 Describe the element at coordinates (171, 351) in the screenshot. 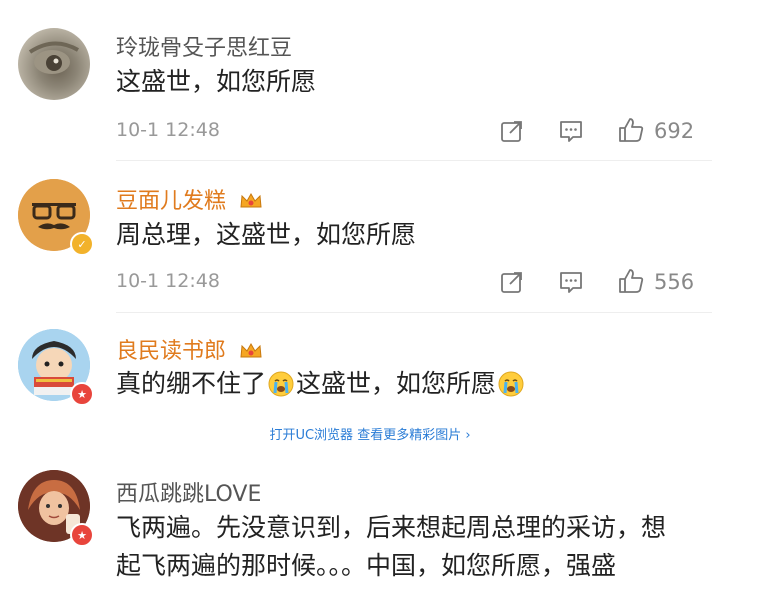

I see `username-text: 良民读书郎` at that location.